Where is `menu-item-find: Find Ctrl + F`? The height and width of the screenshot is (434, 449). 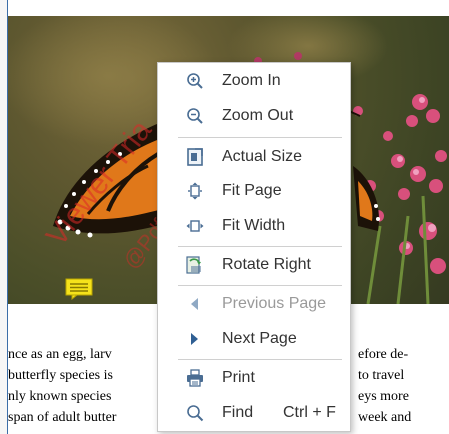 menu-item-find: Find Ctrl + F is located at coordinates (254, 413).